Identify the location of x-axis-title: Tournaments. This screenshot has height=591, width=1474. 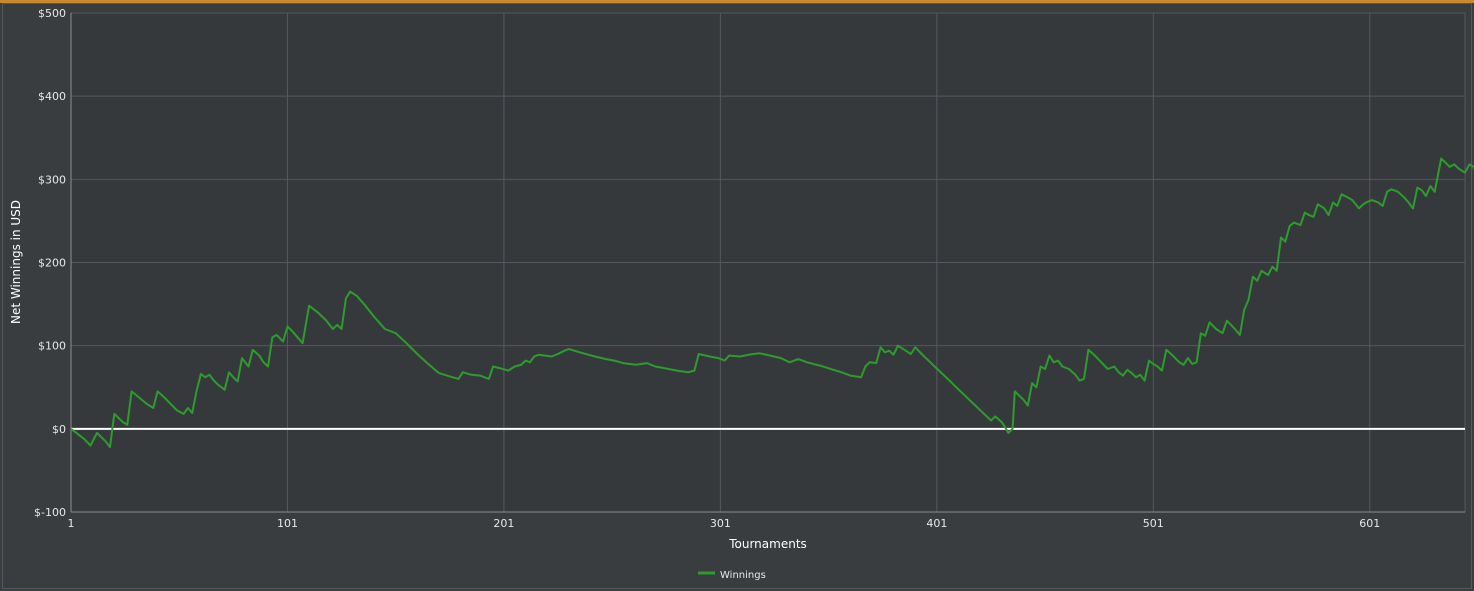
(767, 544).